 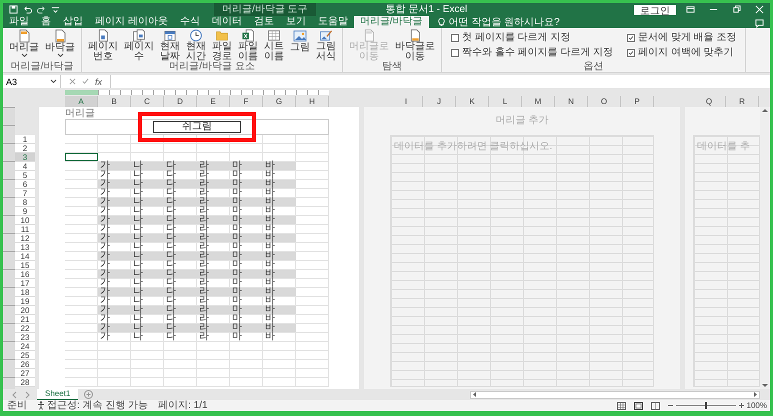 I want to click on ribbon-button: 파일 경로, so click(x=222, y=45).